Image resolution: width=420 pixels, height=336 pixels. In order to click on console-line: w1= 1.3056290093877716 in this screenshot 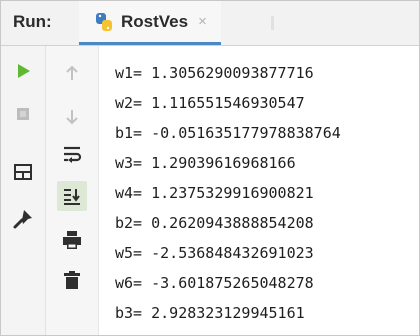, I will do `click(214, 73)`.